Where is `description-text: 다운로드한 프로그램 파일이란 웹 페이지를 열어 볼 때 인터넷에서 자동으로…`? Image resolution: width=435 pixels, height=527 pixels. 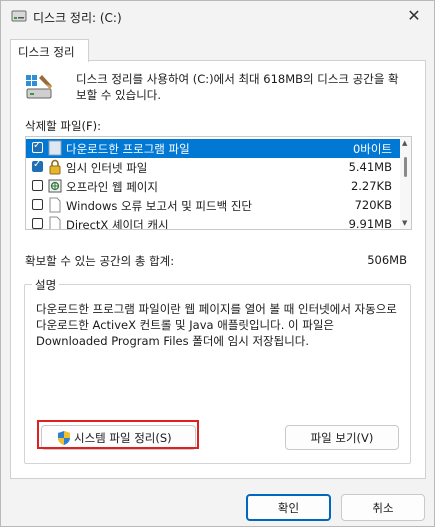 description-text: 다운로드한 프로그램 파일이란 웹 페이지를 열어 볼 때 인터넷에서 자동으로… is located at coordinates (216, 325).